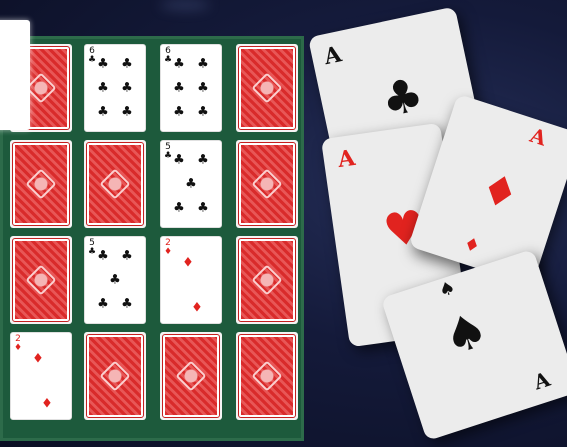 This screenshot has width=567, height=447. I want to click on title-letter-fragment, so click(15, 75).